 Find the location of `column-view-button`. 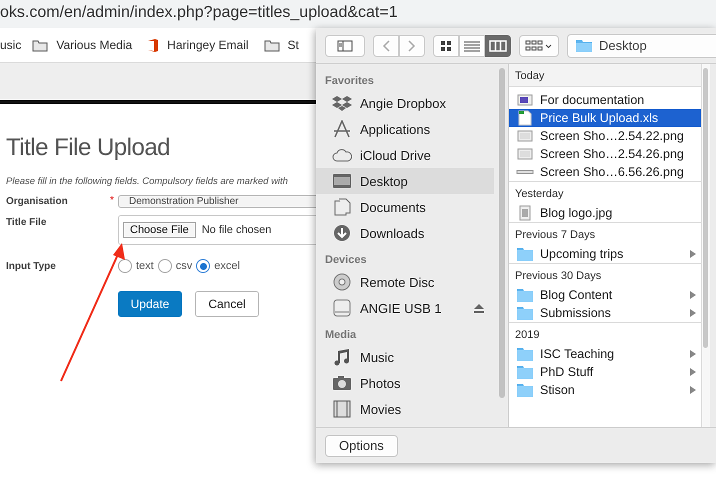

column-view-button is located at coordinates (498, 45).